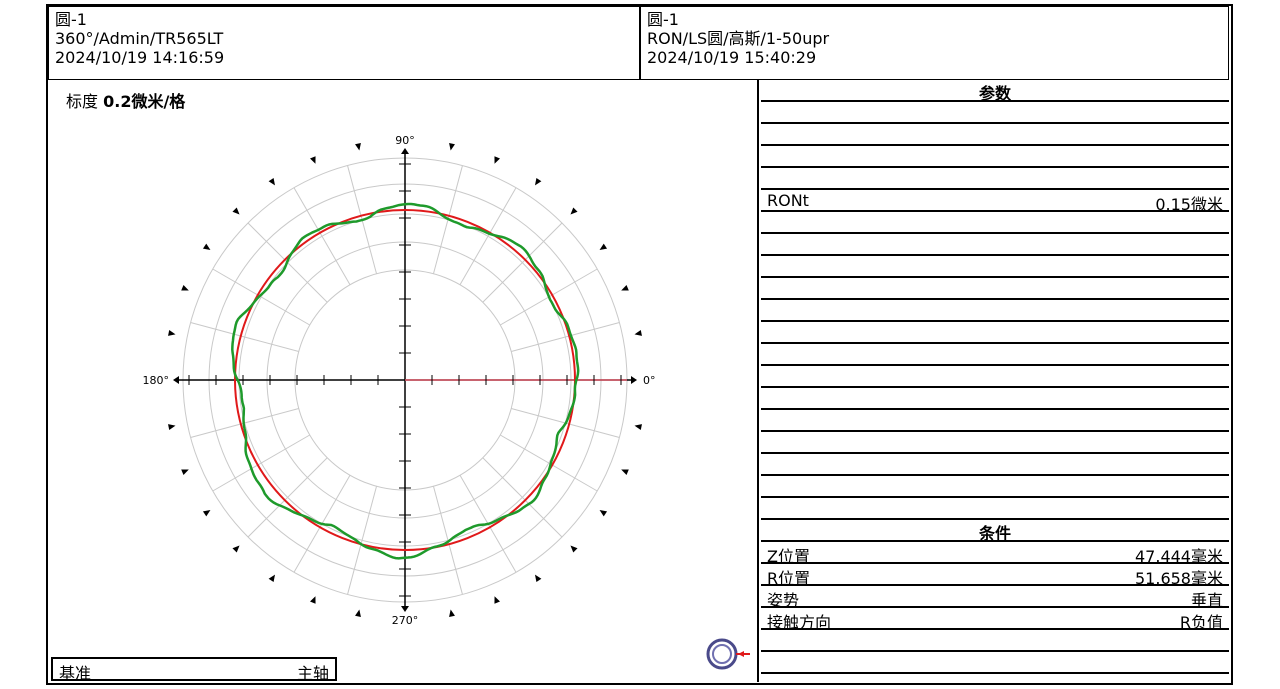 The height and width of the screenshot is (689, 1280). What do you see at coordinates (738, 38) in the screenshot?
I see `header-right-mode: RON/LS圆/高斯/1-50upr` at bounding box center [738, 38].